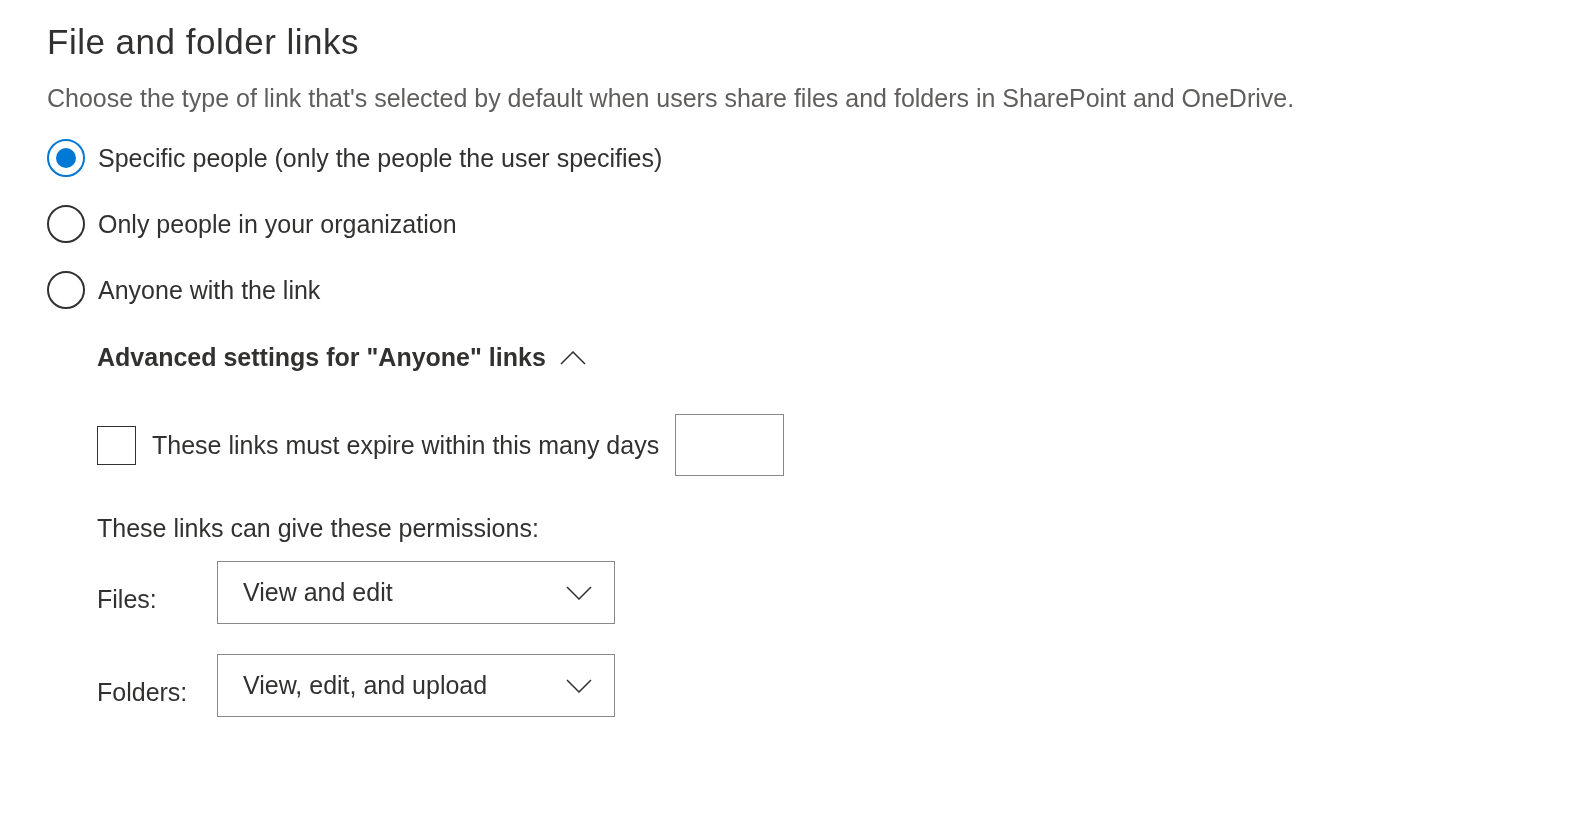  Describe the element at coordinates (116, 445) in the screenshot. I see `checkbox` at that location.